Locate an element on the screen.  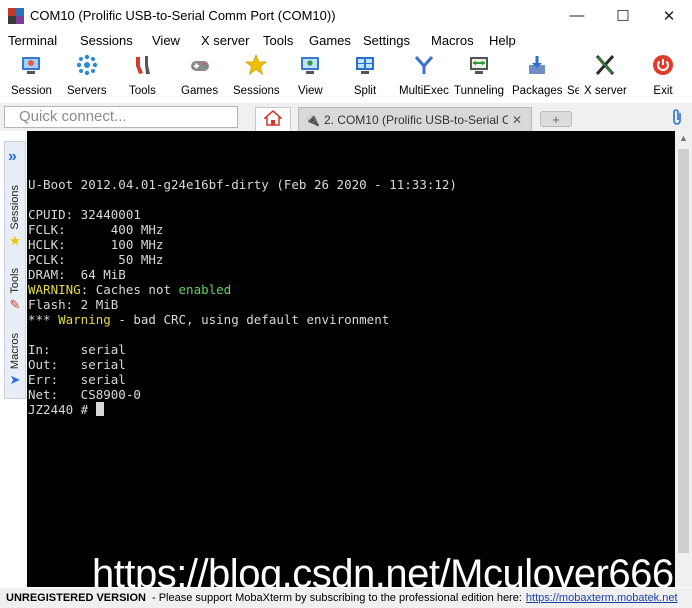
toolbar-tunneling-button: Tunneling is located at coordinates (479, 75).